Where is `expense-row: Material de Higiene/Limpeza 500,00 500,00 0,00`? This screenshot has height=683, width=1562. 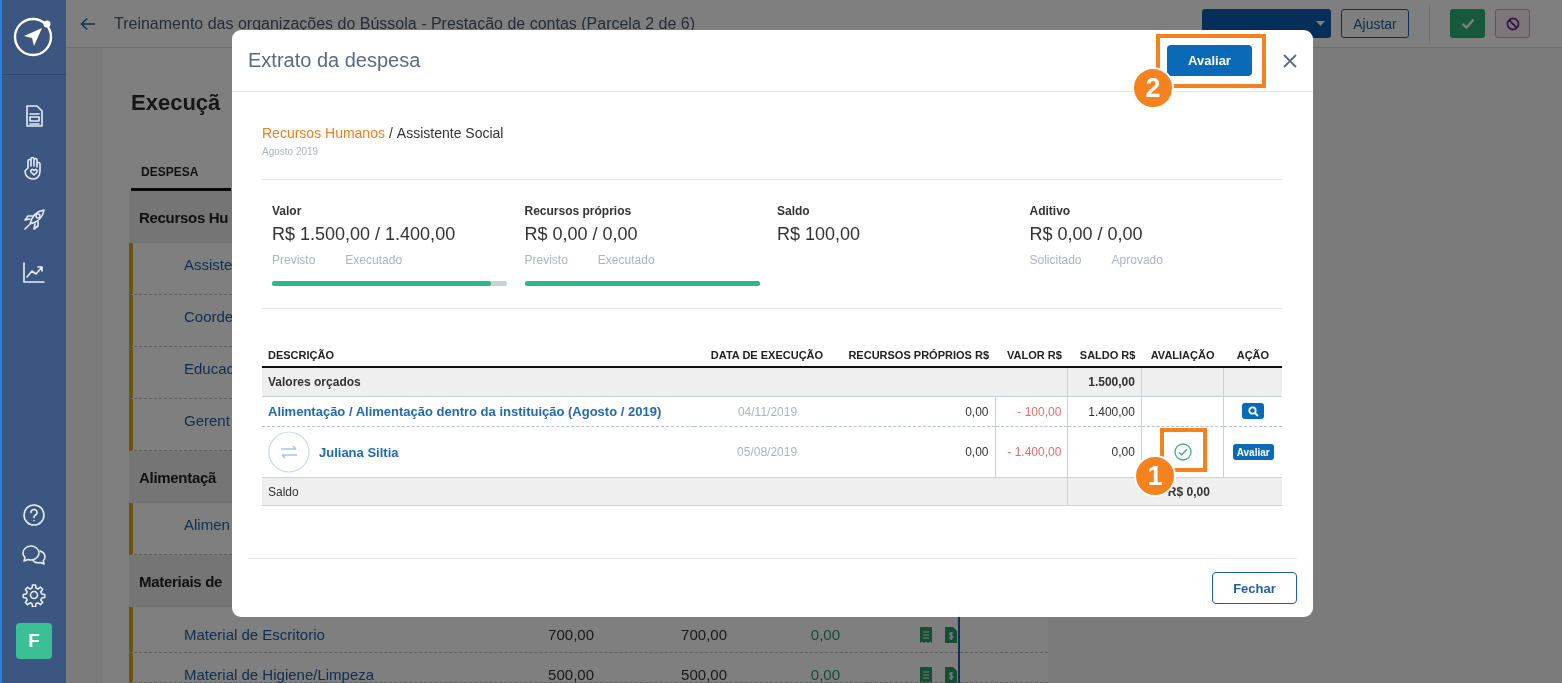 expense-row: Material de Higiene/Limpeza 500,00 500,00 0,00 is located at coordinates (588, 668).